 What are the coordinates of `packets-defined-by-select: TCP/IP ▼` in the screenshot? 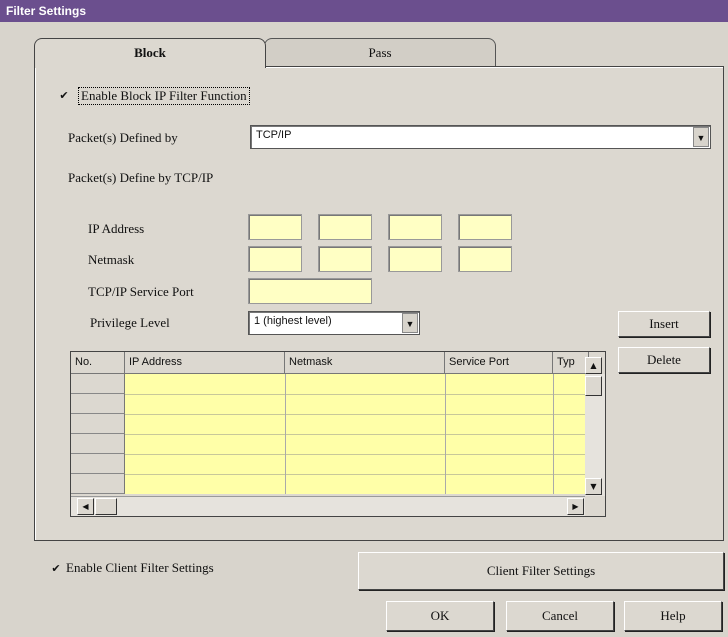 It's located at (480, 137).